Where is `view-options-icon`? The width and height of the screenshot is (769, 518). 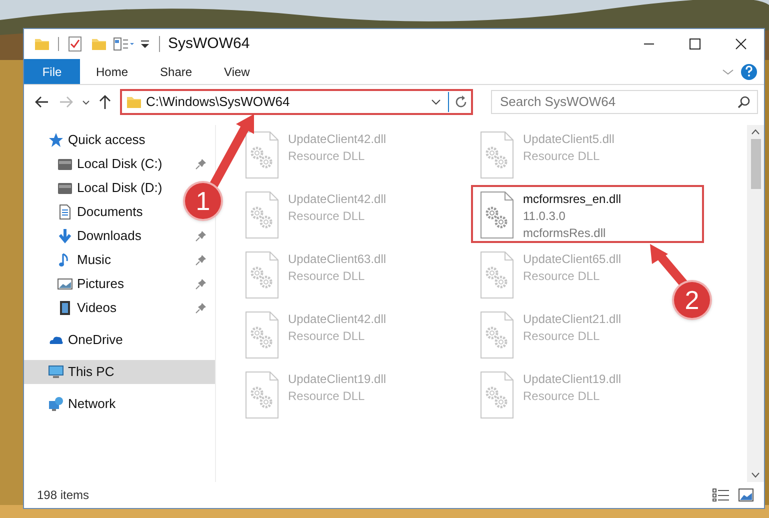 view-options-icon is located at coordinates (124, 44).